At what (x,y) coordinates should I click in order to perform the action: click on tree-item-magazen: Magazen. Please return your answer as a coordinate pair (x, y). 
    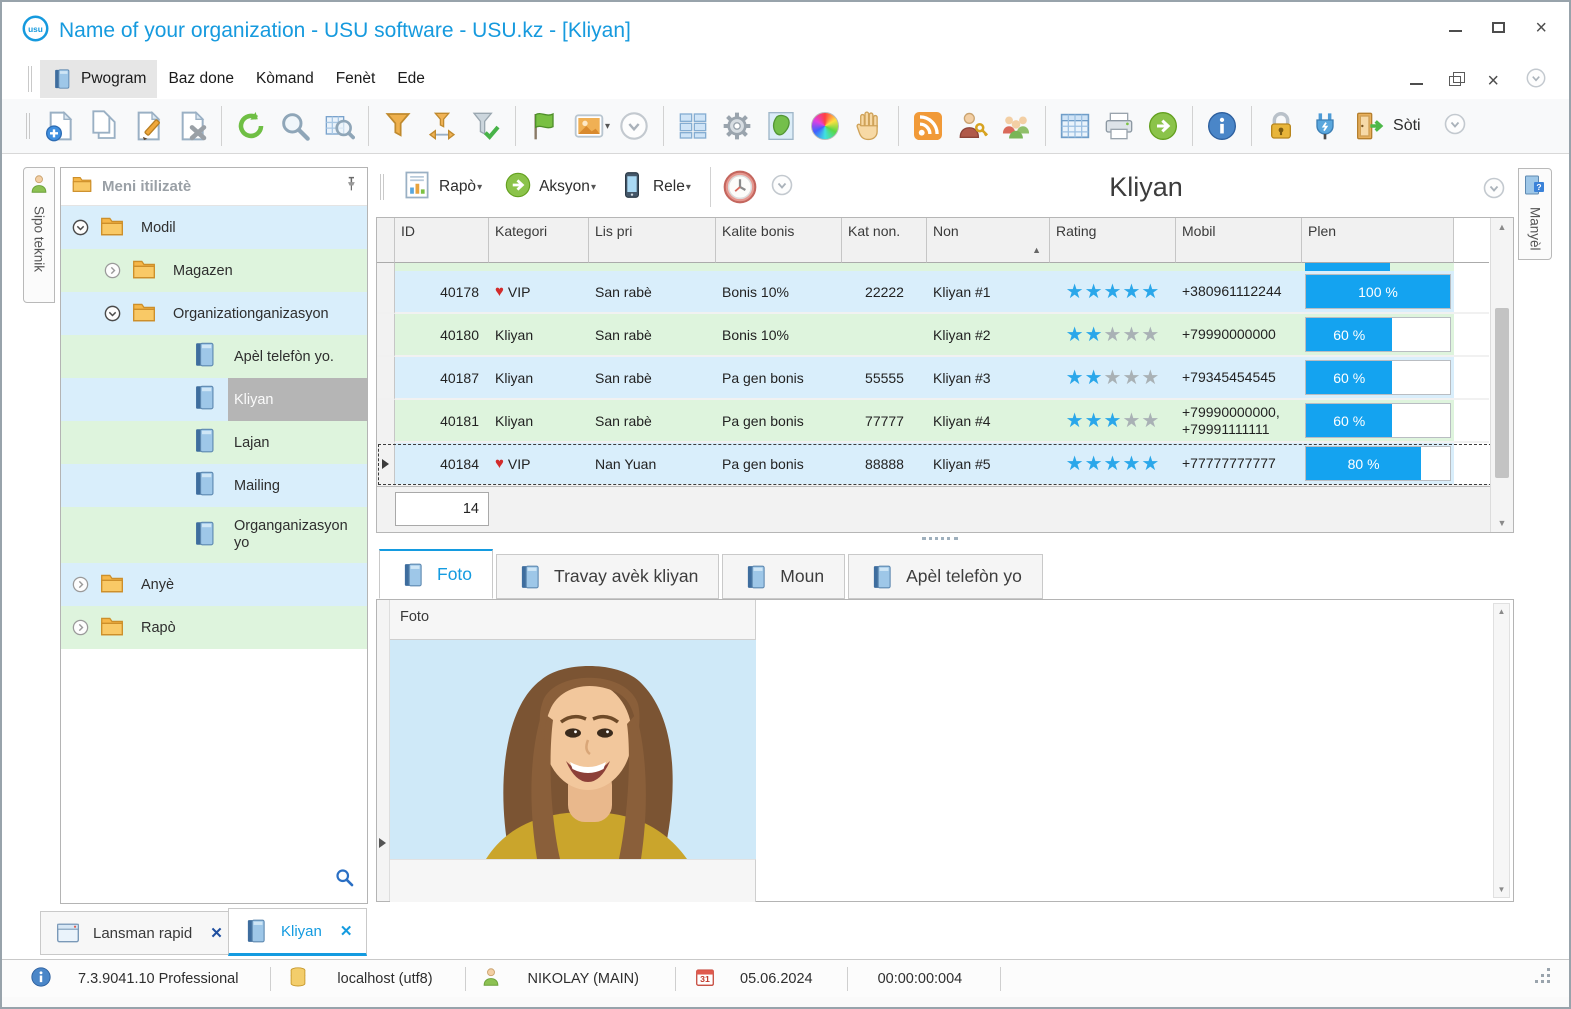
    Looking at the image, I should click on (214, 270).